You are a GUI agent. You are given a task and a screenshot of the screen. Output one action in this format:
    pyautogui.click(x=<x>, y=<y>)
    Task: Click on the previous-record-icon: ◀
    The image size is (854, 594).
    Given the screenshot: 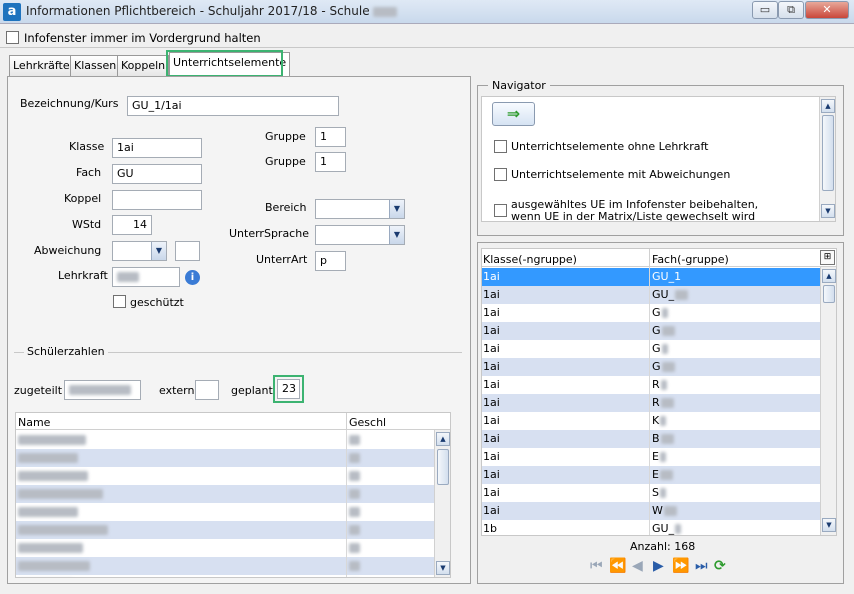 What is the action you would take?
    pyautogui.click(x=637, y=566)
    